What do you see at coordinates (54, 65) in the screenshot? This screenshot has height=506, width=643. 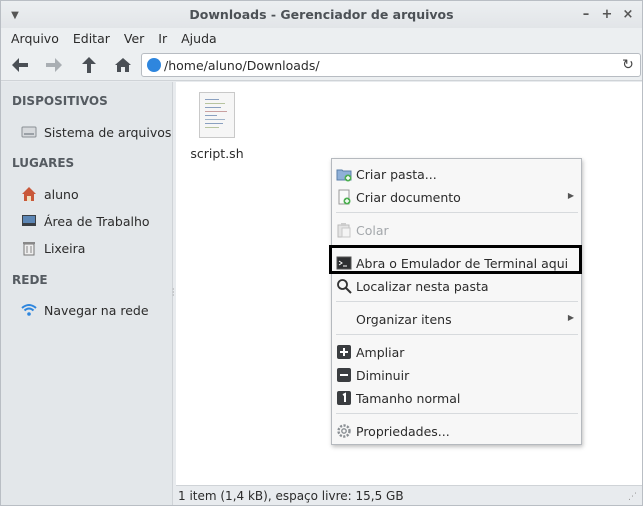 I see `forward-icon` at bounding box center [54, 65].